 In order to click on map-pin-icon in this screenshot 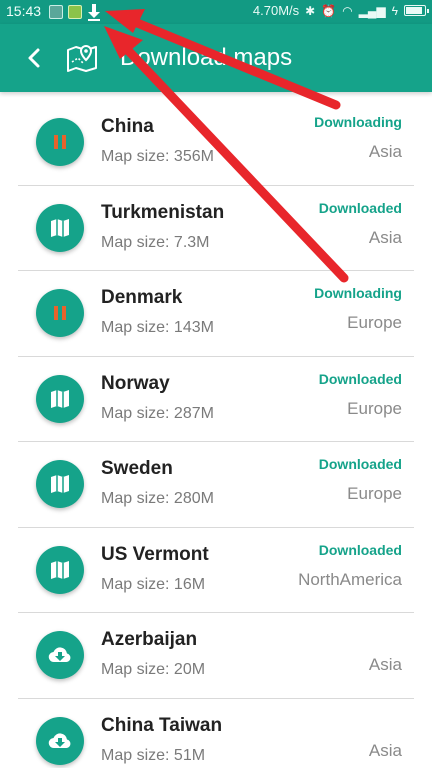, I will do `click(82, 58)`.